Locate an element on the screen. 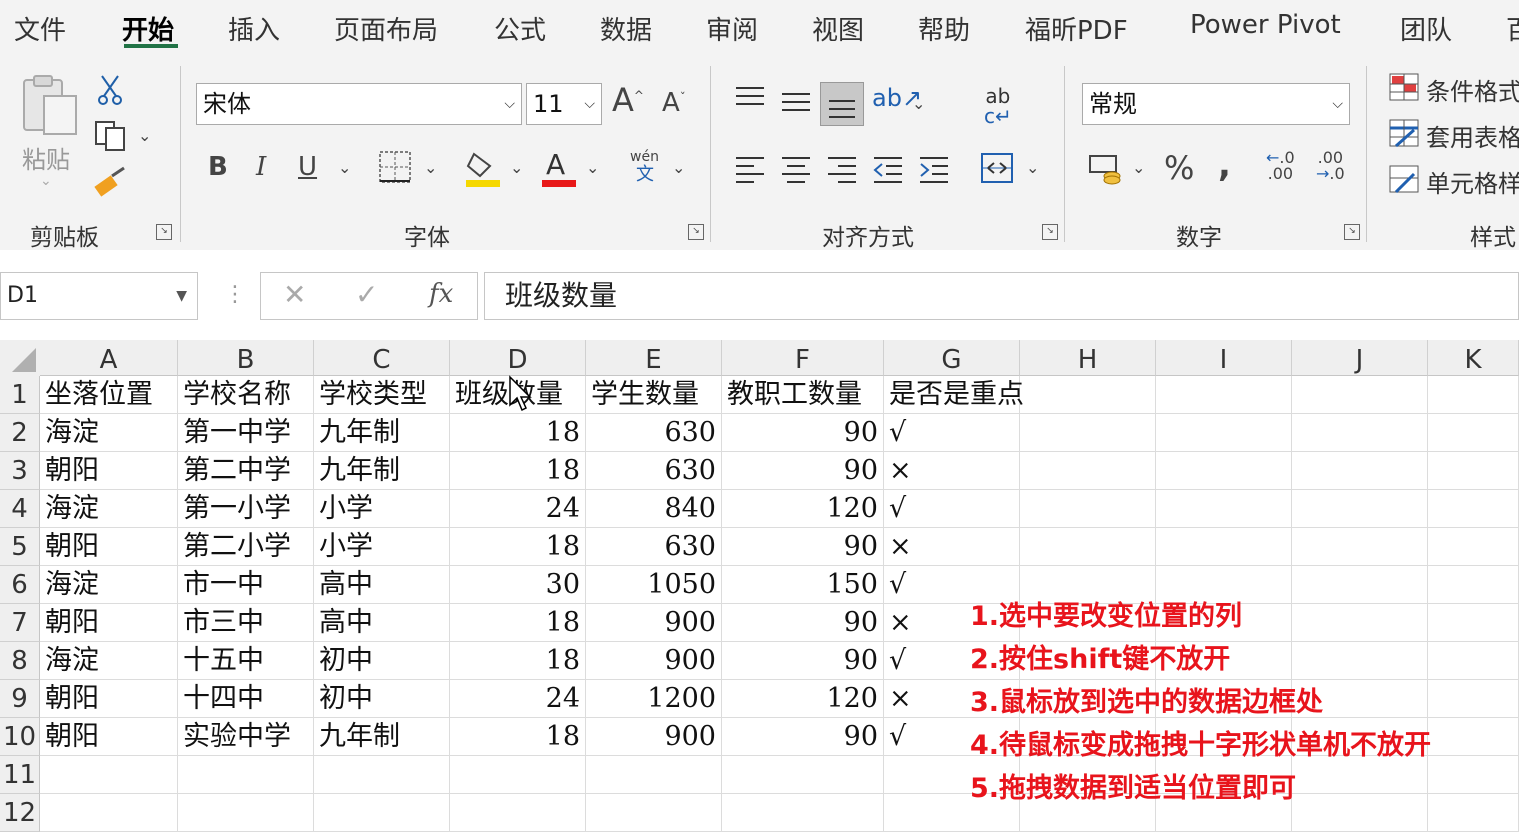  cell-D10: 18 is located at coordinates (518, 737).